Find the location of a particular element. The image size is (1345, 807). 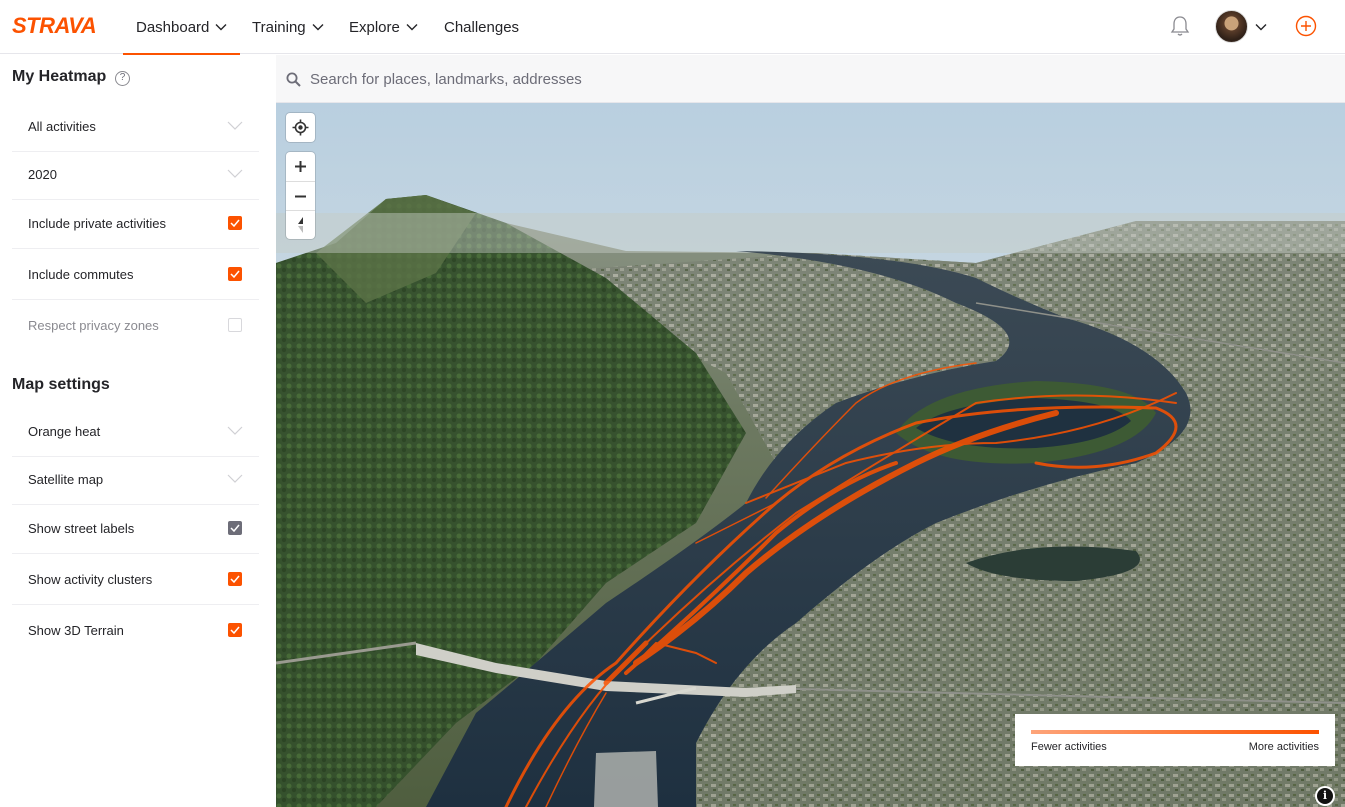

privacy-zones-label: Respect privacy zones is located at coordinates (93, 325).